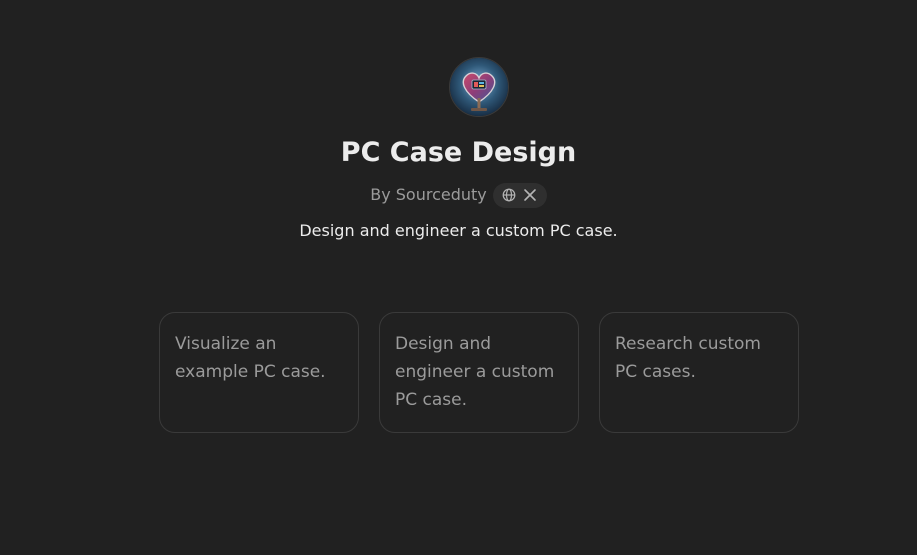  Describe the element at coordinates (530, 195) in the screenshot. I see `x-logo-icon` at that location.